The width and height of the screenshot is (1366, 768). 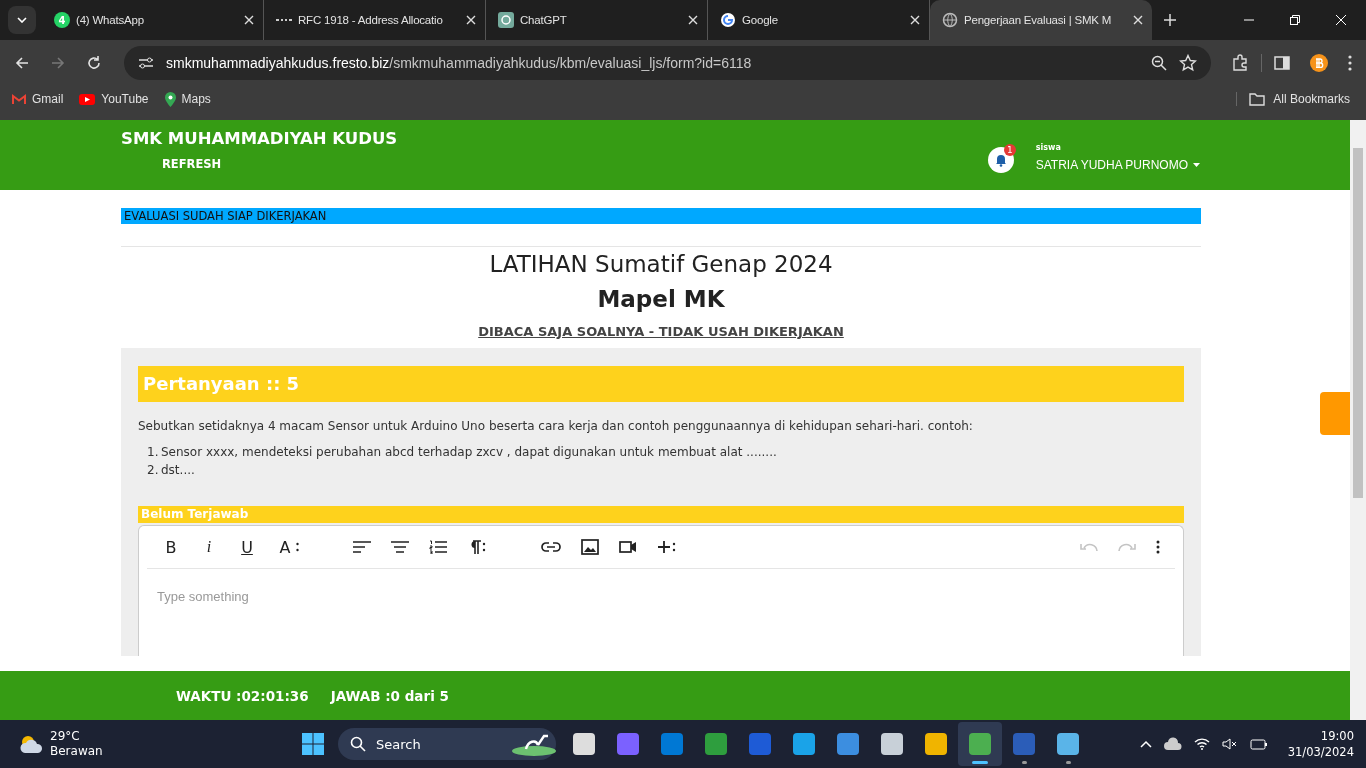 I want to click on user-menu: SATRIA YUDHA PURNOMO, so click(x=1117, y=164).